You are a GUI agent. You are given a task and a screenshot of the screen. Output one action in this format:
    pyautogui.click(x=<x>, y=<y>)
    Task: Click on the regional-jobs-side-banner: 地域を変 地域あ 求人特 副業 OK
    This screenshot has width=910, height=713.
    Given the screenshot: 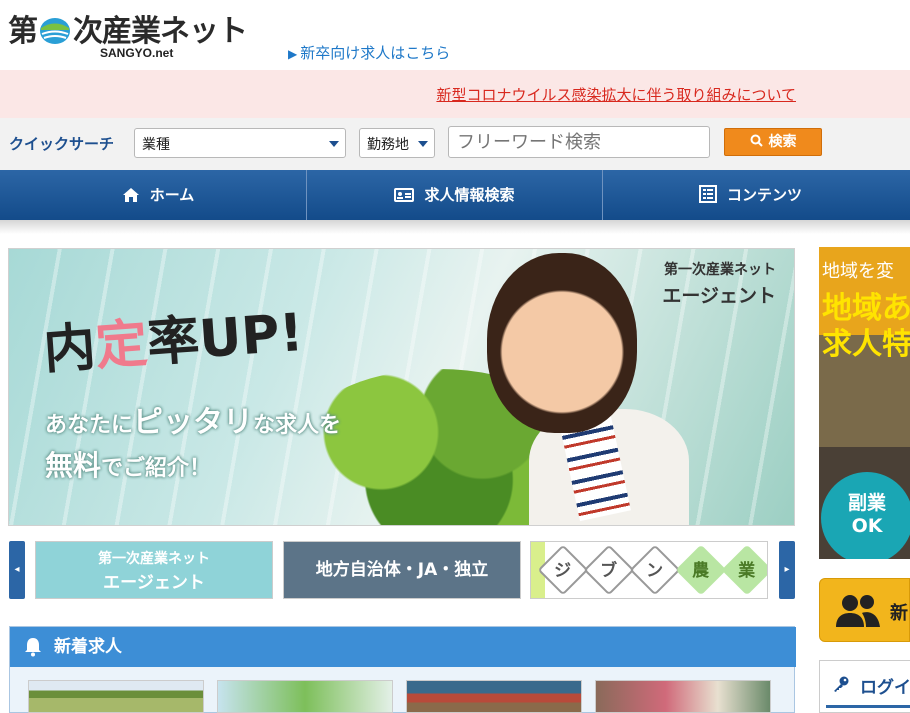 What is the action you would take?
    pyautogui.click(x=864, y=403)
    